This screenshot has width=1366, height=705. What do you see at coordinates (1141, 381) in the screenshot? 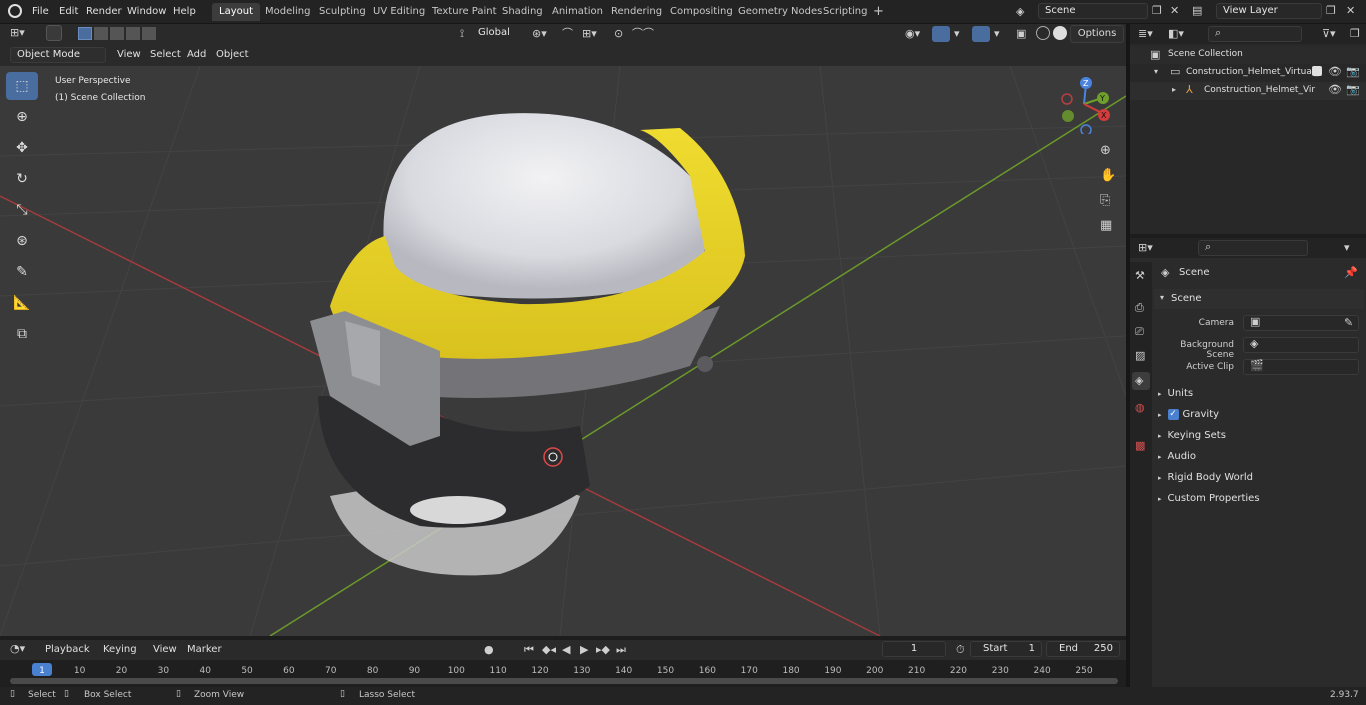
I see `scene-tab-icon: ◈` at bounding box center [1141, 381].